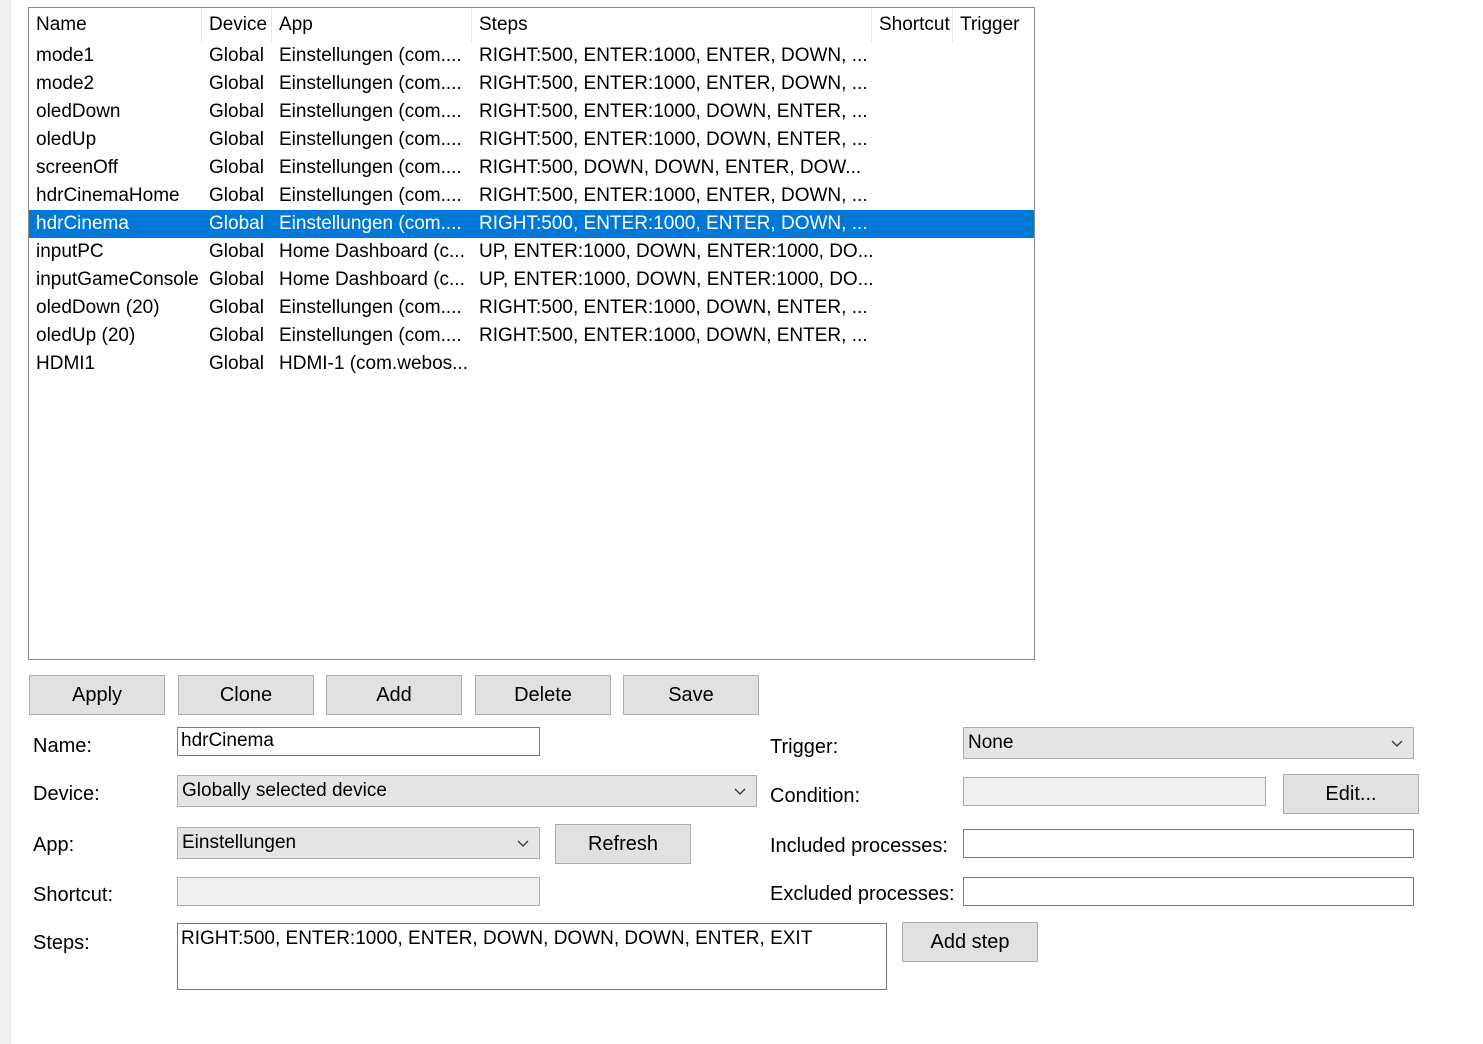 The image size is (1483, 1044). I want to click on condition-label: Condition:, so click(815, 796).